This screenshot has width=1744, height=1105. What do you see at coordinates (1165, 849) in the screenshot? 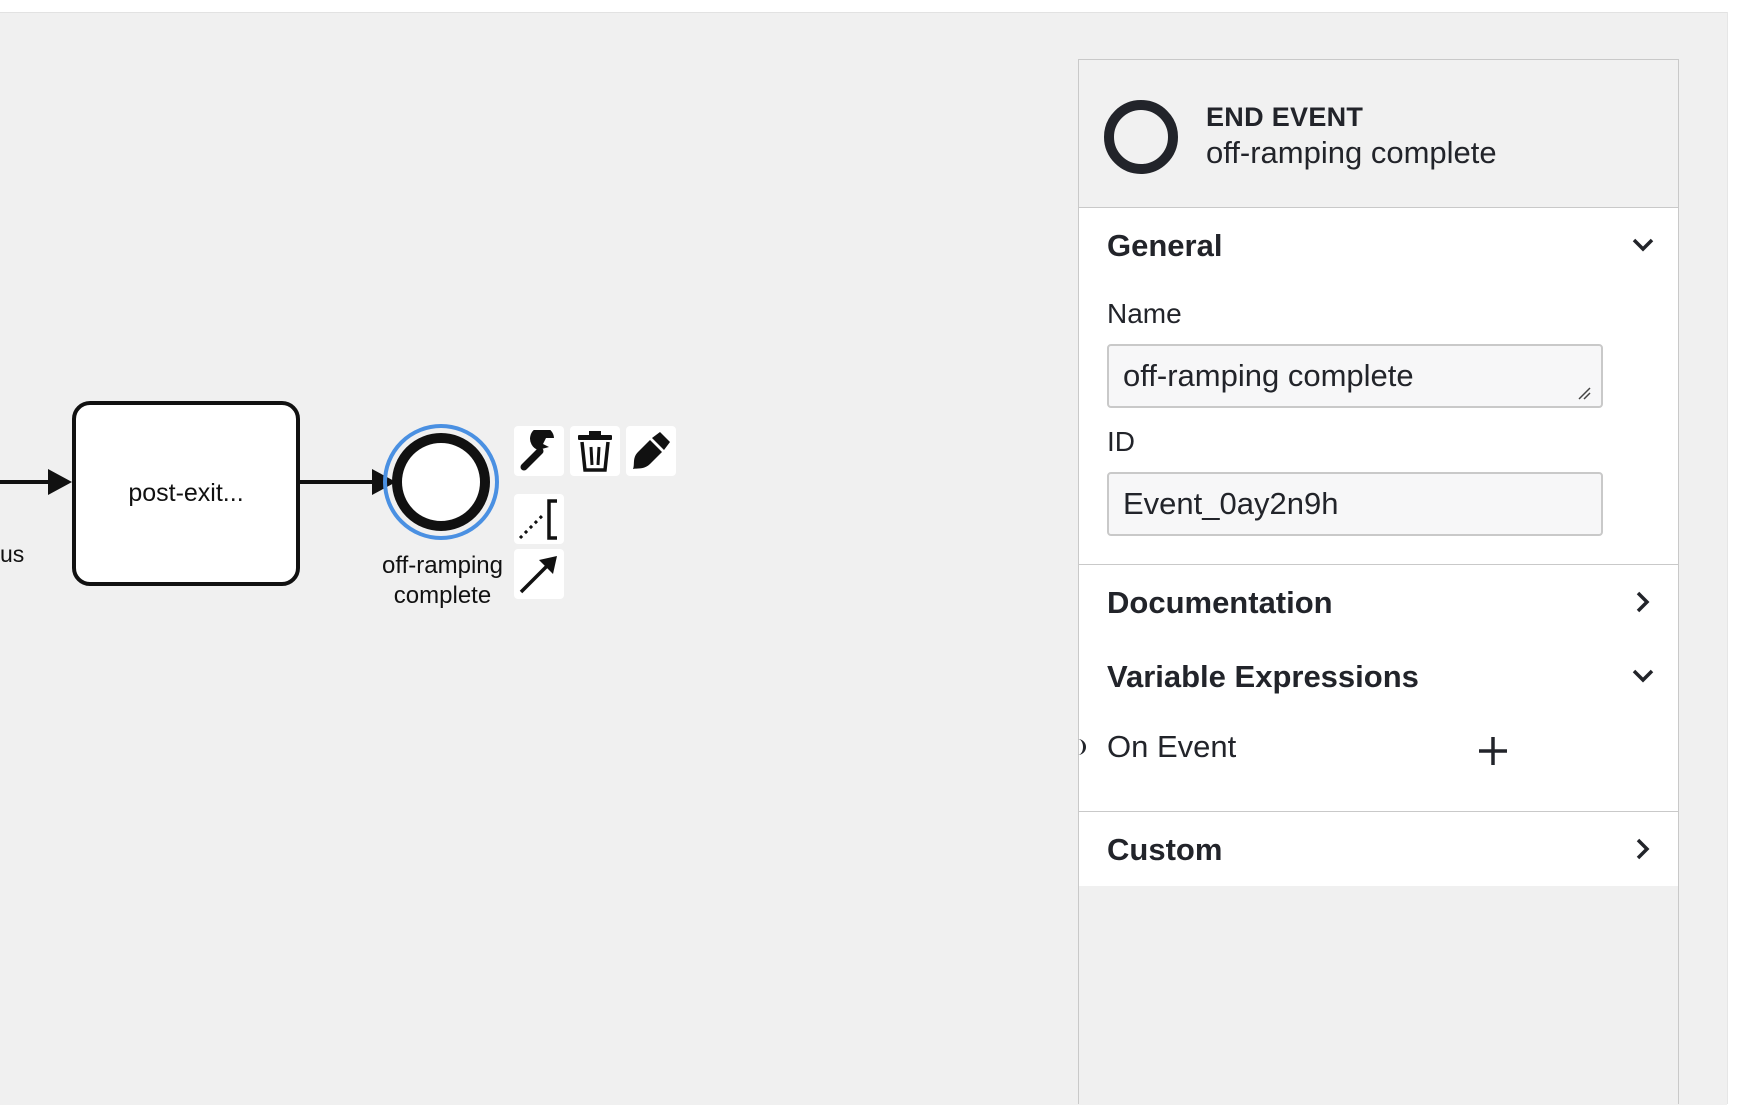
I see `group-title-custom: Custom` at bounding box center [1165, 849].